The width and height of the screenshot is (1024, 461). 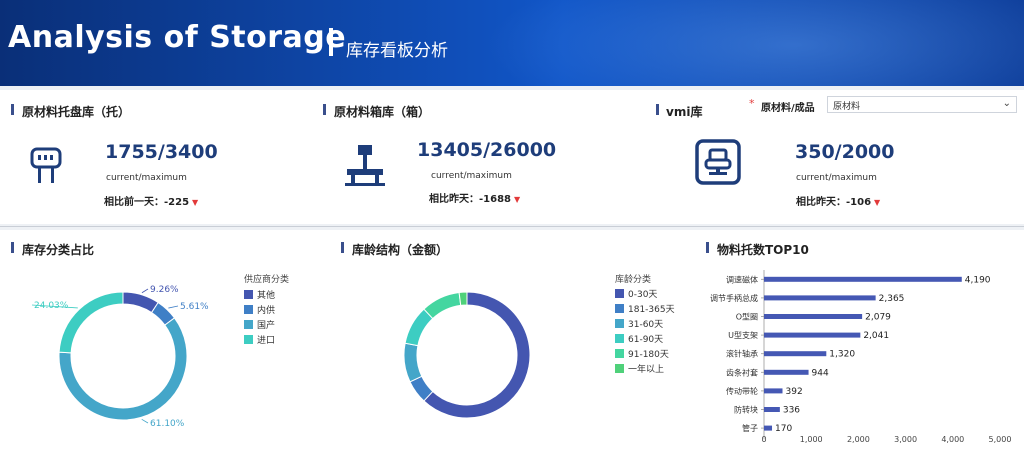 I want to click on category-select: 原材料 ⌄, so click(x=922, y=104).